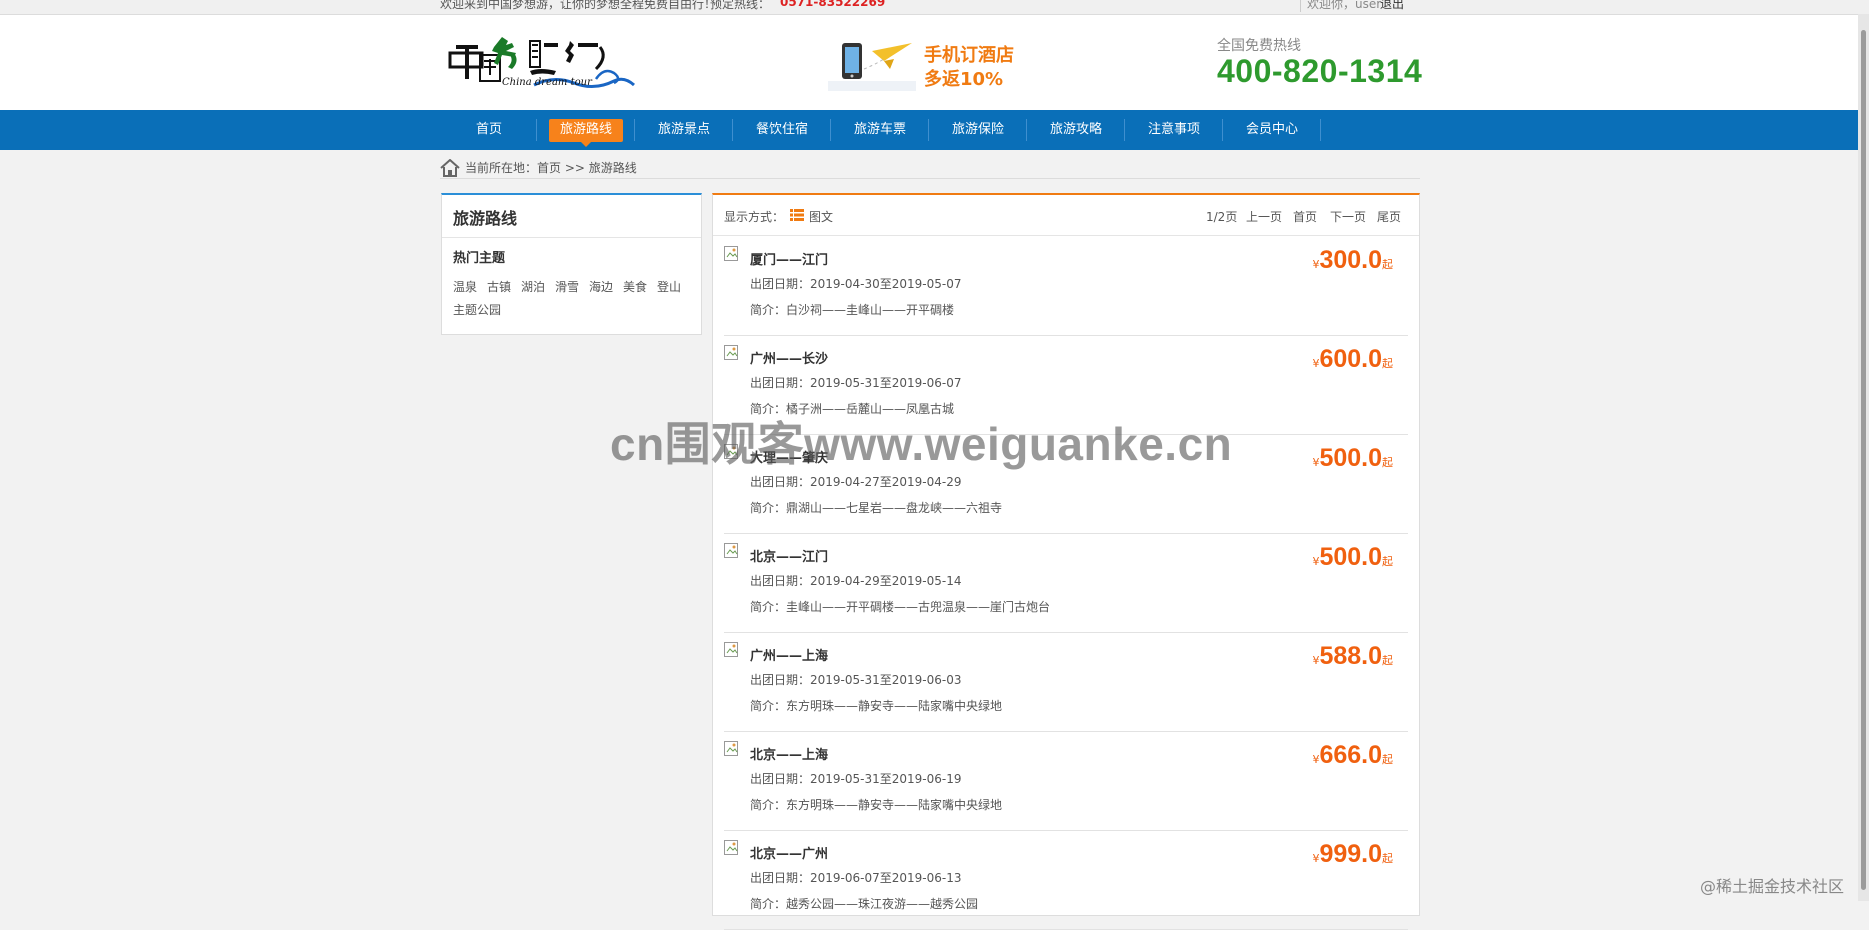 The image size is (1869, 930). I want to click on route-dates: 出团日期：2019-05-31至2019-06-19, so click(856, 779).